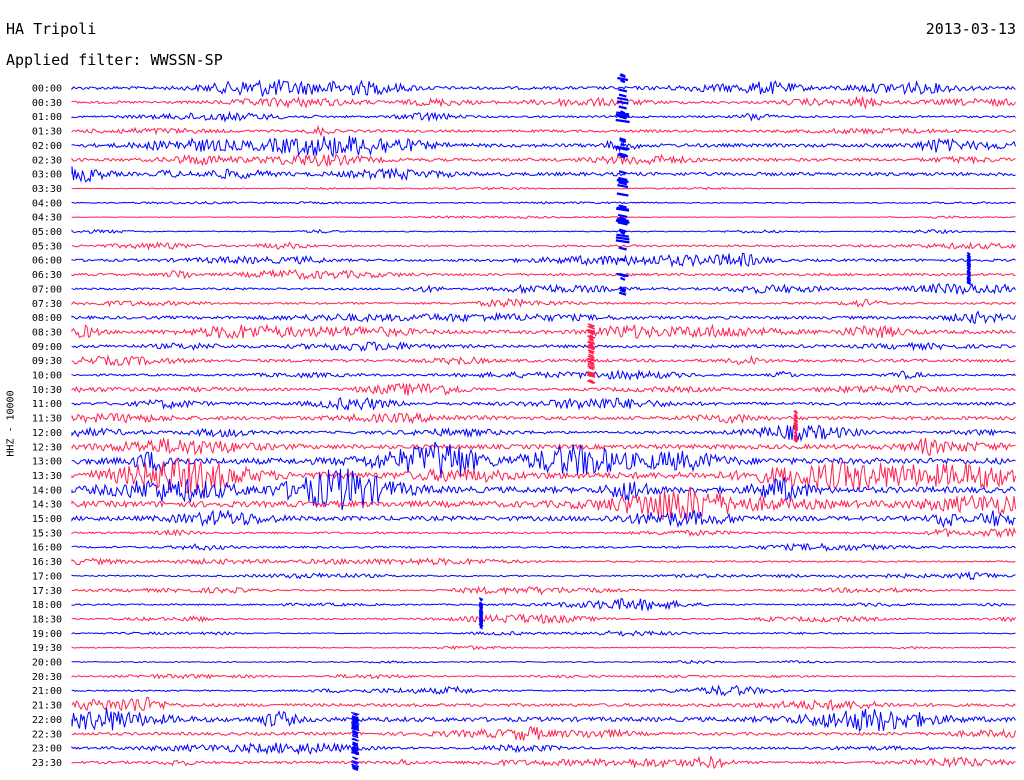 The image size is (1024, 780). Describe the element at coordinates (47, 160) in the screenshot. I see `time-label: 02:30` at that location.